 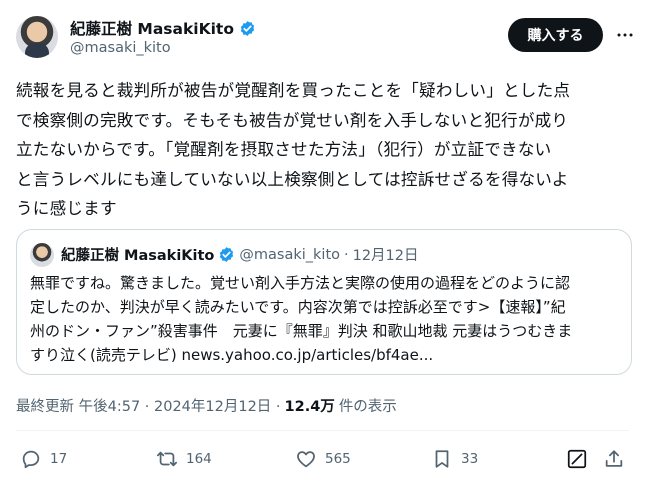 I want to click on quoted-post-header: 紀藤正樹 MasakiKito @masaki_kito · 12月12日, so click(x=240, y=254).